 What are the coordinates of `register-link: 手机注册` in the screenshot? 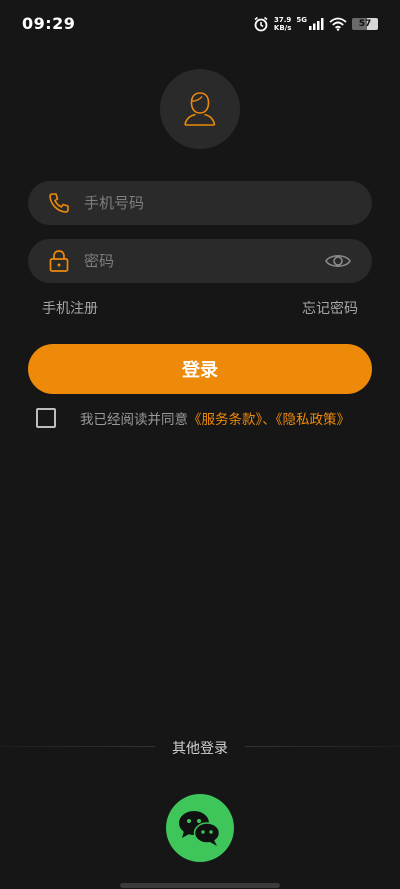 It's located at (70, 308).